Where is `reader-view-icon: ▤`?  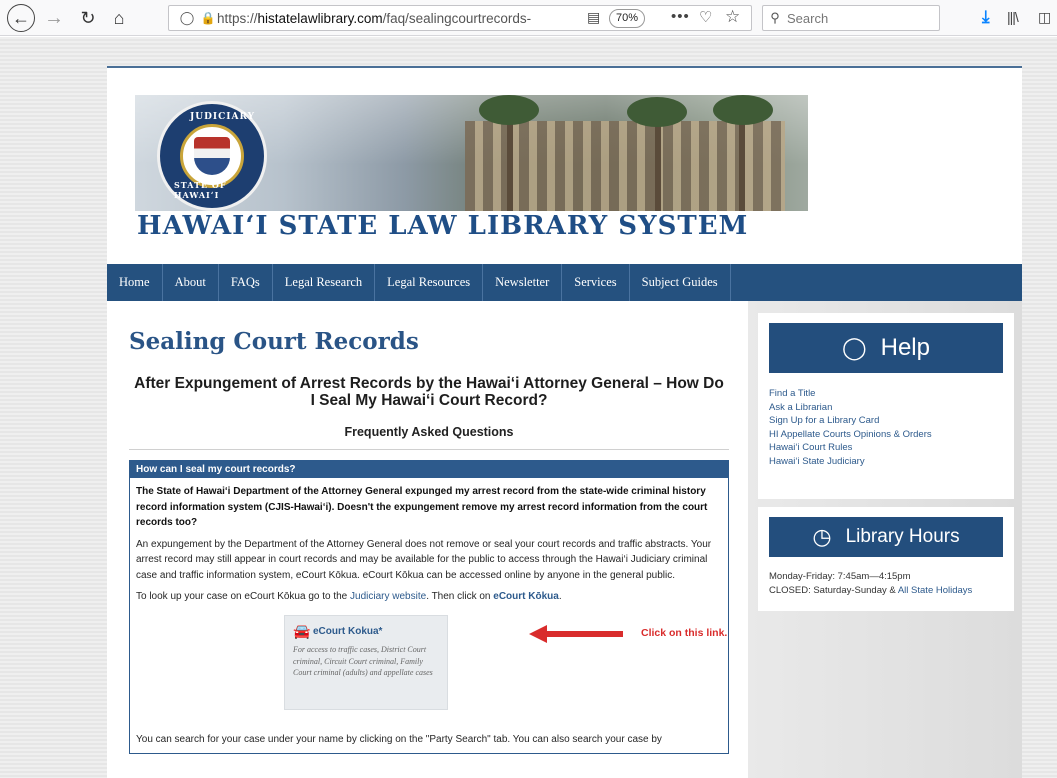
reader-view-icon: ▤ is located at coordinates (593, 17).